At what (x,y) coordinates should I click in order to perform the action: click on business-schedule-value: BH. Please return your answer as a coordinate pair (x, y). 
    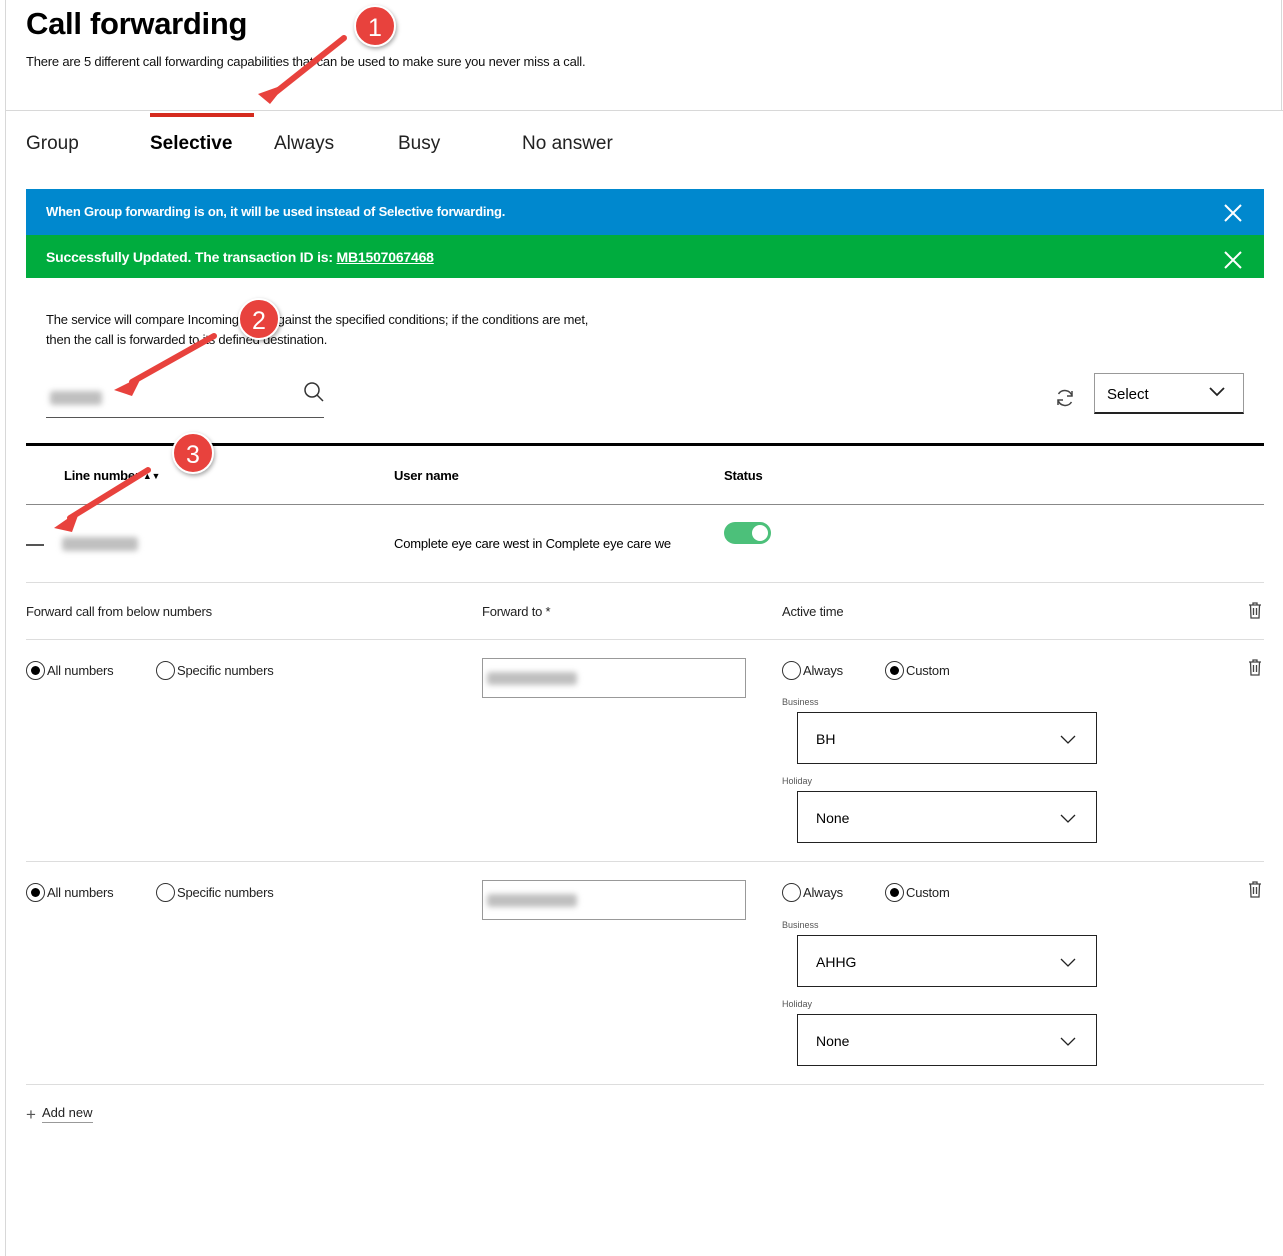
    Looking at the image, I should click on (826, 739).